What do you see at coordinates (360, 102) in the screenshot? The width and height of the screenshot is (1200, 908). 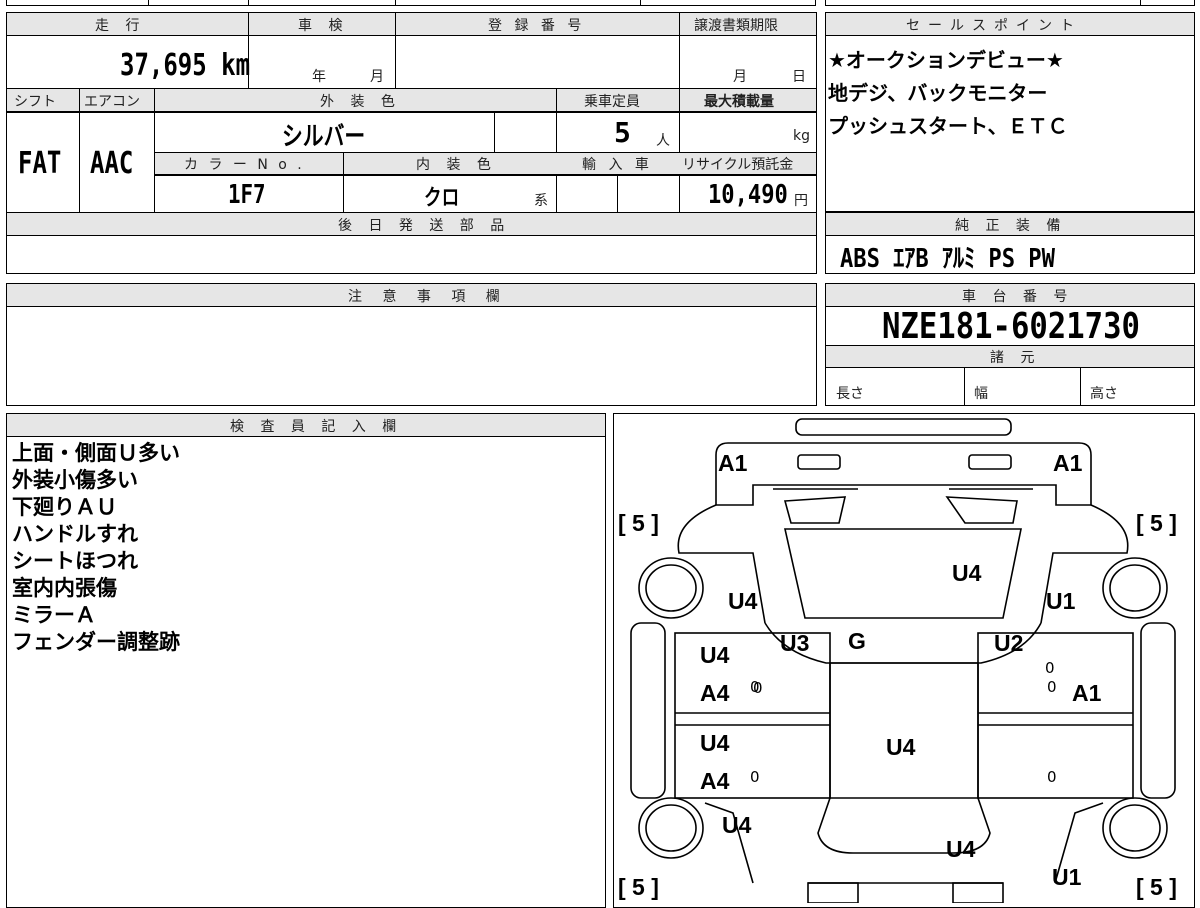 I see `exterior-color-label: 外 装 色` at bounding box center [360, 102].